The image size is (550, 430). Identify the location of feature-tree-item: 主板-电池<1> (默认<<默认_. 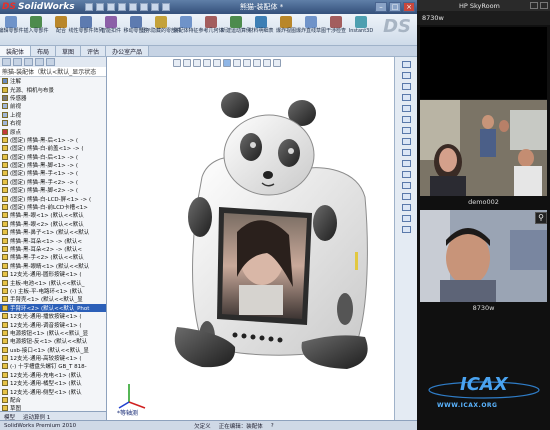
(53, 282).